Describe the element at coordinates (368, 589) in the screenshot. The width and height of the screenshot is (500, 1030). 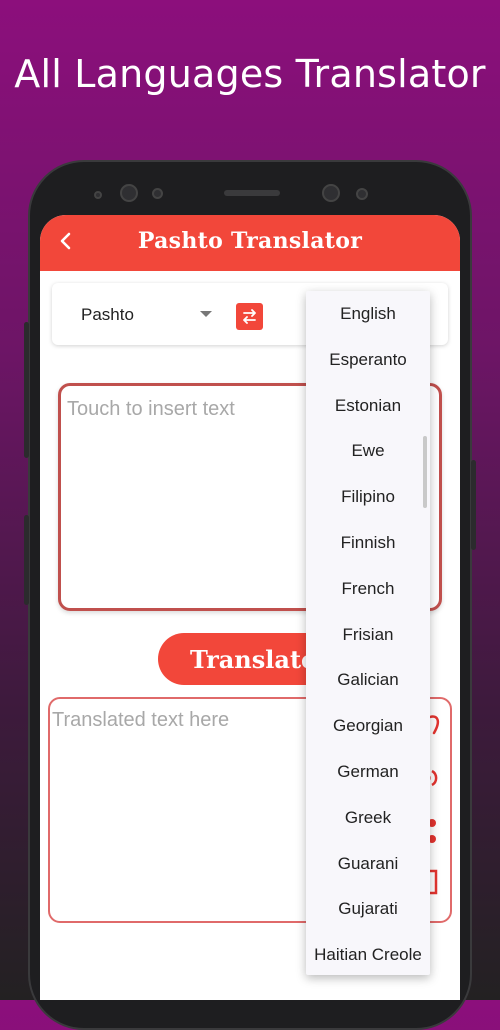
I see `dropdown-item-french: French` at that location.